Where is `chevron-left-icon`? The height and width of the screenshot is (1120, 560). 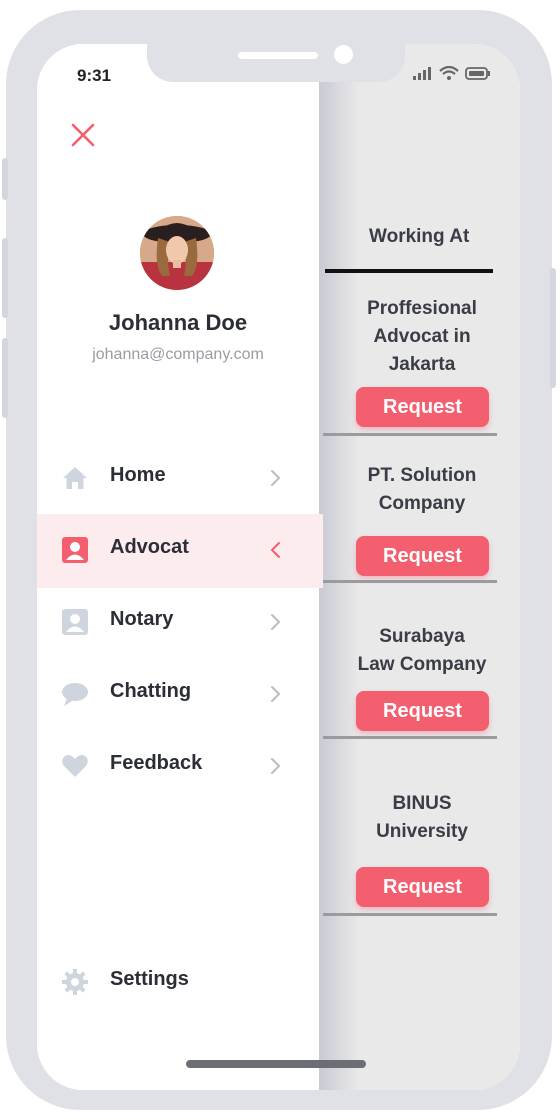
chevron-left-icon is located at coordinates (275, 550).